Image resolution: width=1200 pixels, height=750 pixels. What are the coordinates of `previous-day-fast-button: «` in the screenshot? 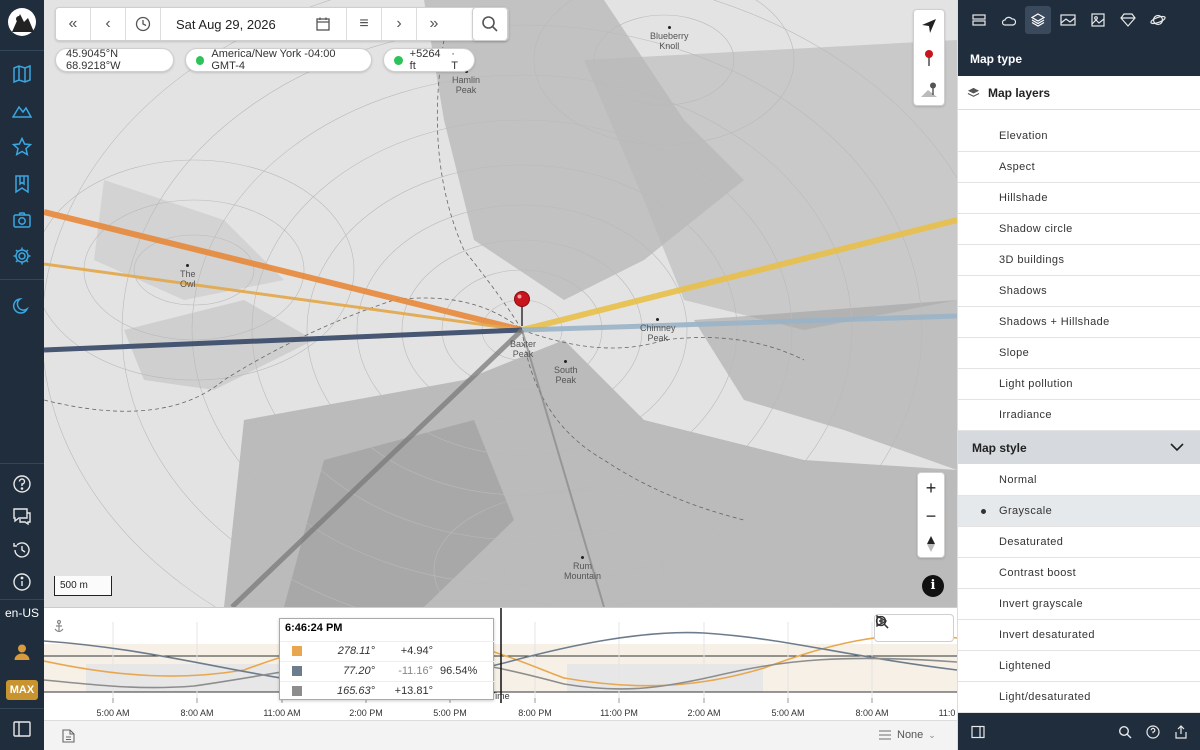 It's located at (73, 24).